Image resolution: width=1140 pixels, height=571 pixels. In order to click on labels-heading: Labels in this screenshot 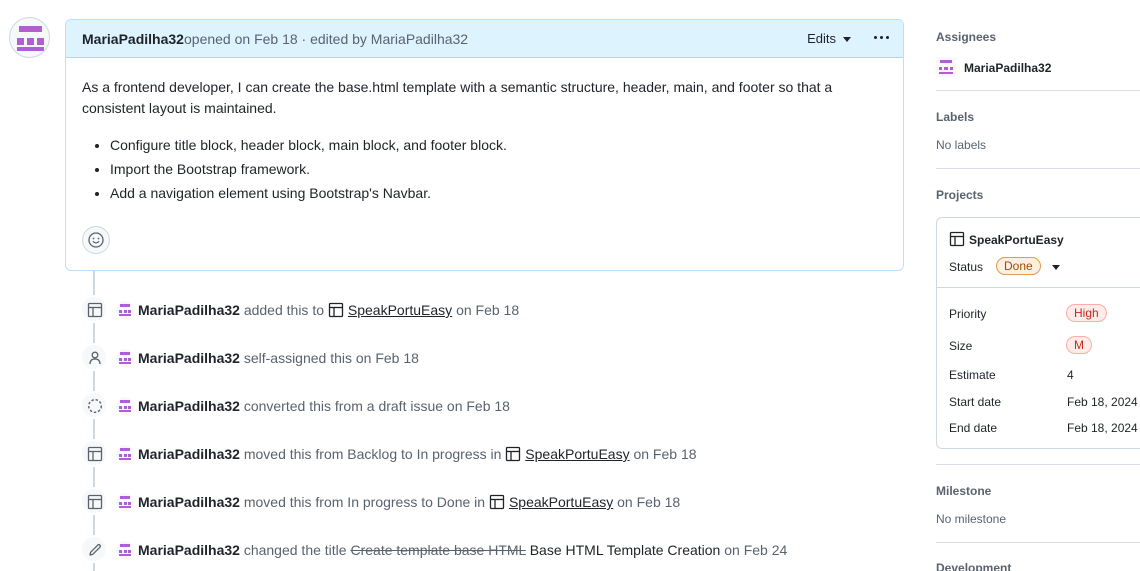, I will do `click(955, 117)`.